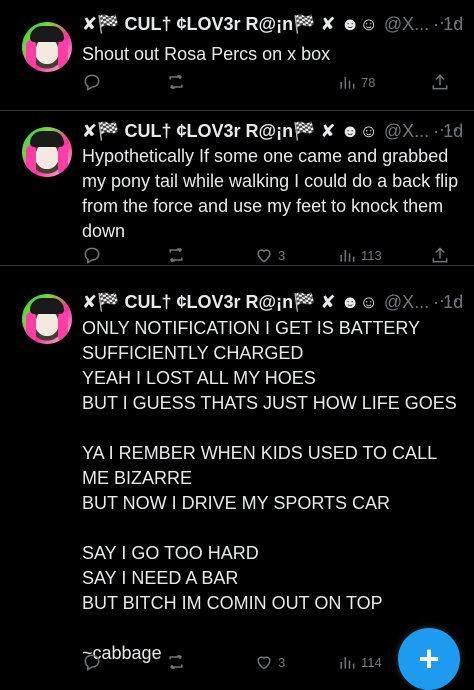 The height and width of the screenshot is (690, 474). What do you see at coordinates (371, 662) in the screenshot?
I see `views-count: 114` at bounding box center [371, 662].